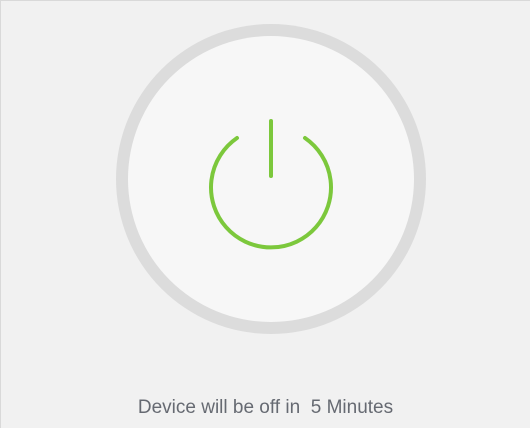 The image size is (530, 428). I want to click on countdown-unit: Minutes, so click(357, 407).